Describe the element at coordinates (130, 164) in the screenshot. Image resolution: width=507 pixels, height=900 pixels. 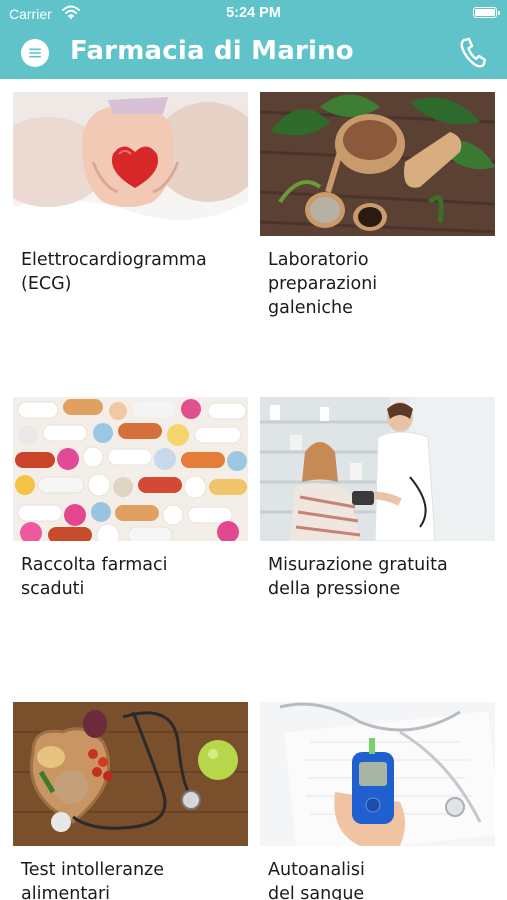
I see `hands-holding-red-heart-image` at that location.